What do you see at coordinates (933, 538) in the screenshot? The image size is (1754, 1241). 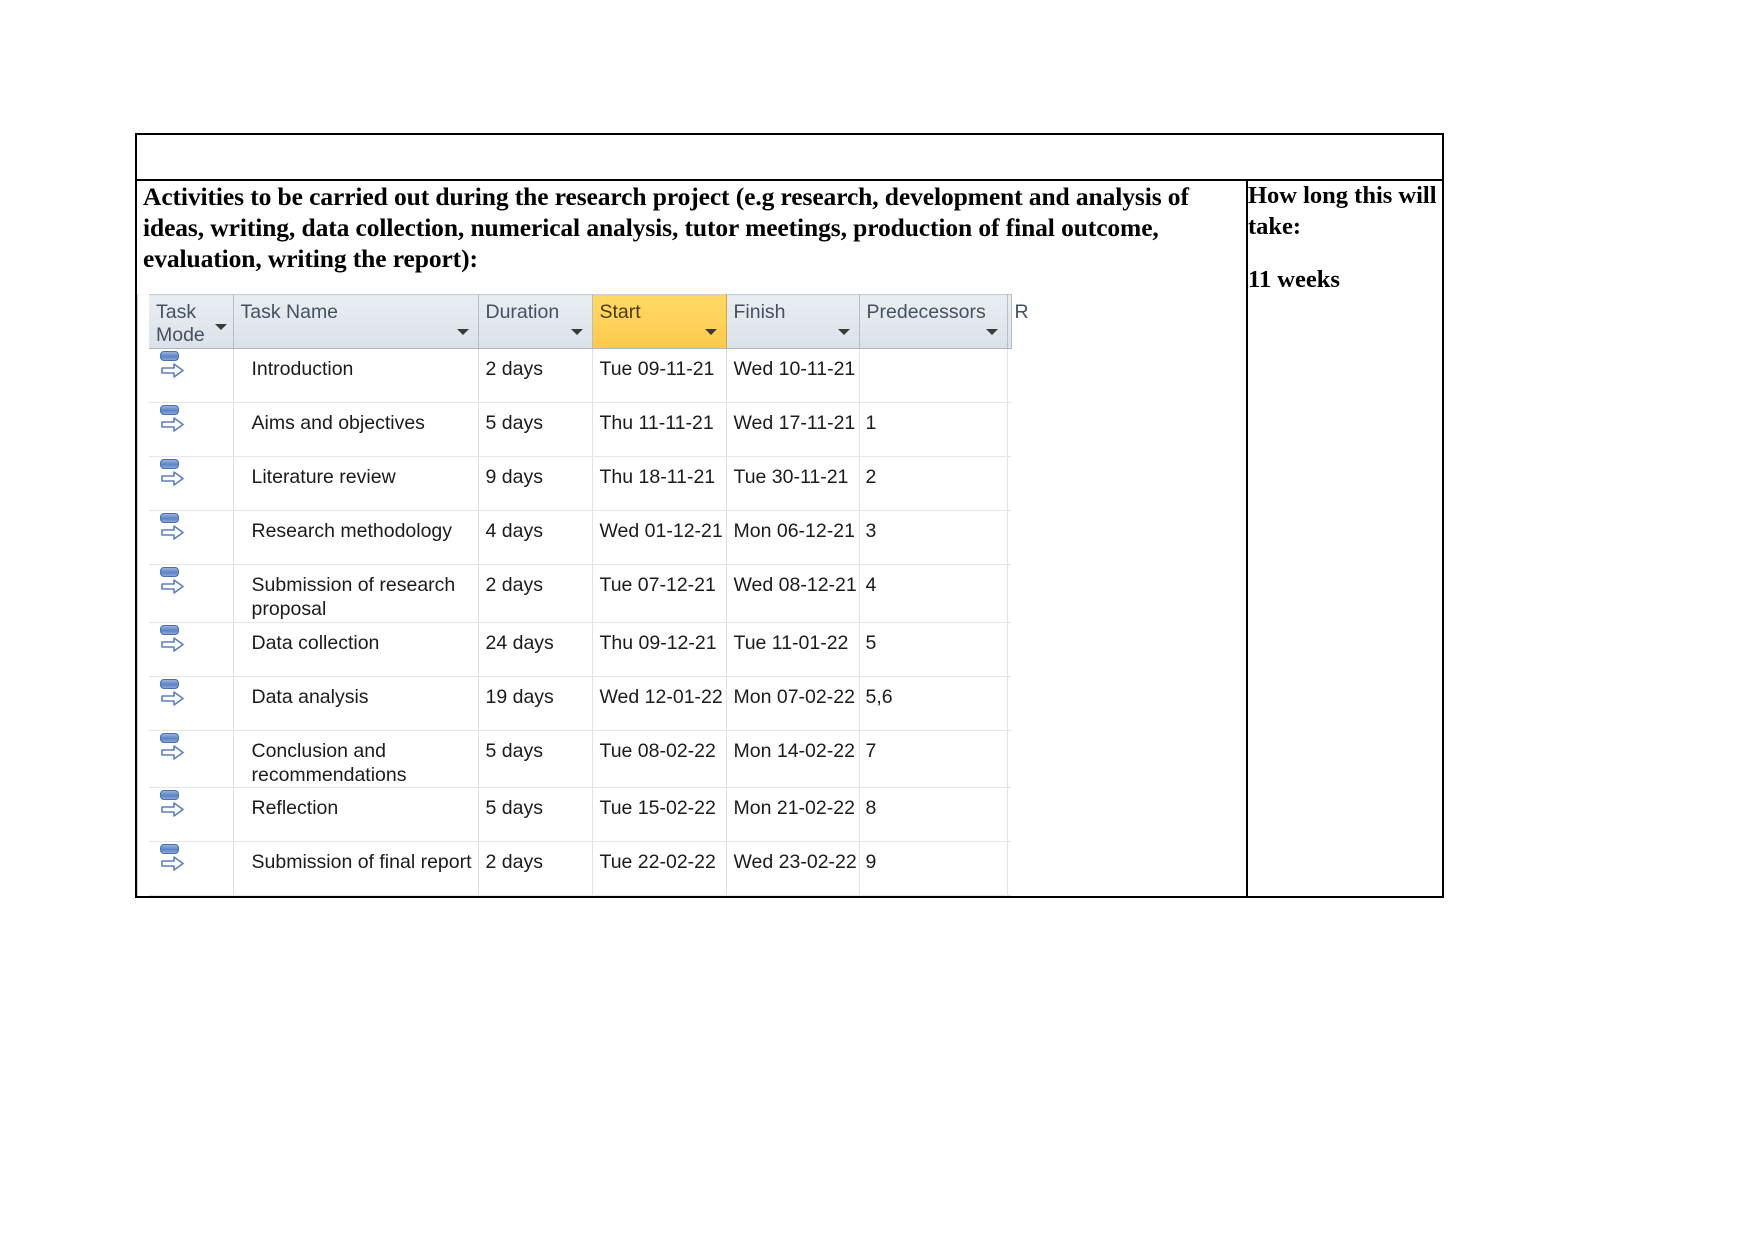 I see `cell-predecessors: 3` at bounding box center [933, 538].